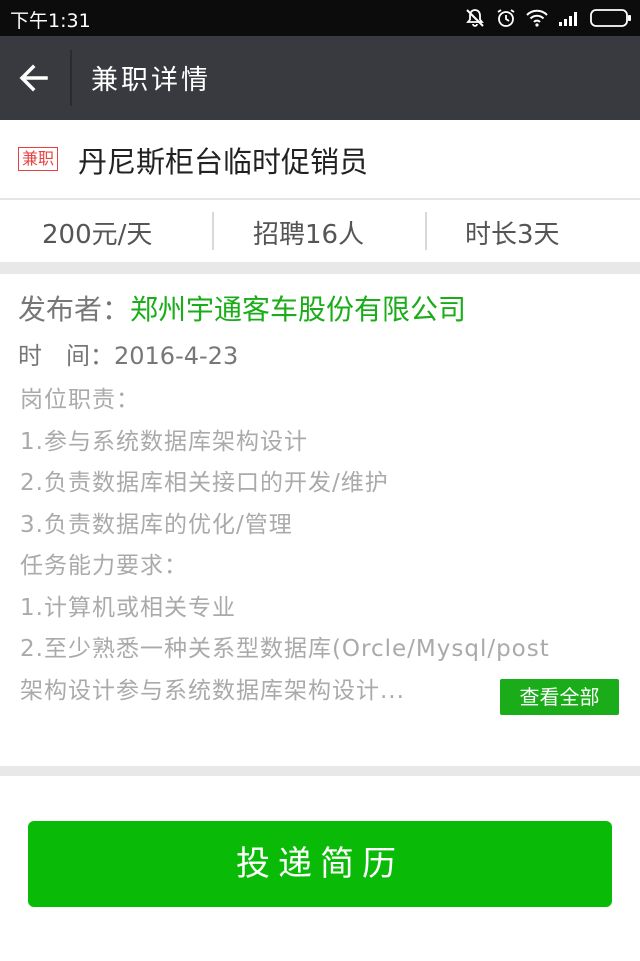 This screenshot has height=961, width=640. I want to click on battery-icon, so click(610, 18).